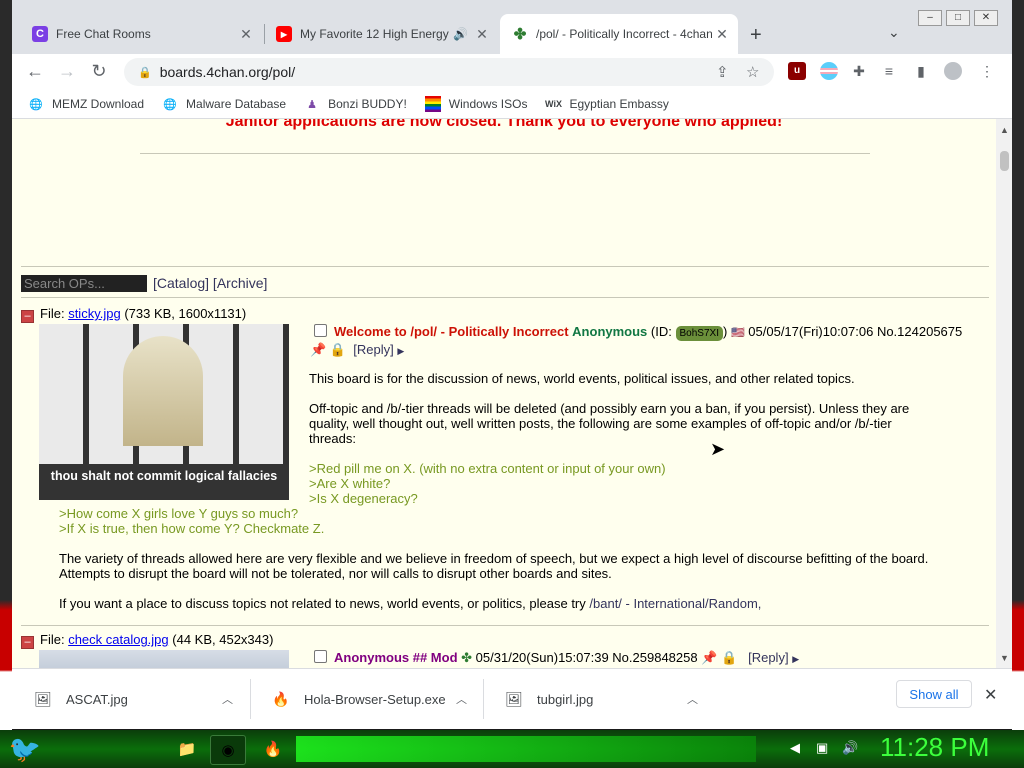 The image size is (1024, 768). What do you see at coordinates (449, 72) in the screenshot?
I see `address-bar: 🔒 boards.4chan.org/pol/ ⇪ ☆` at bounding box center [449, 72].